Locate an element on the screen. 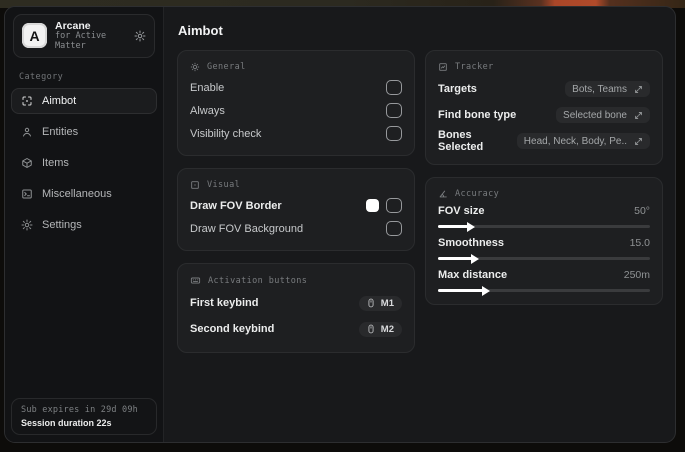  slider-fill is located at coordinates (456, 226).